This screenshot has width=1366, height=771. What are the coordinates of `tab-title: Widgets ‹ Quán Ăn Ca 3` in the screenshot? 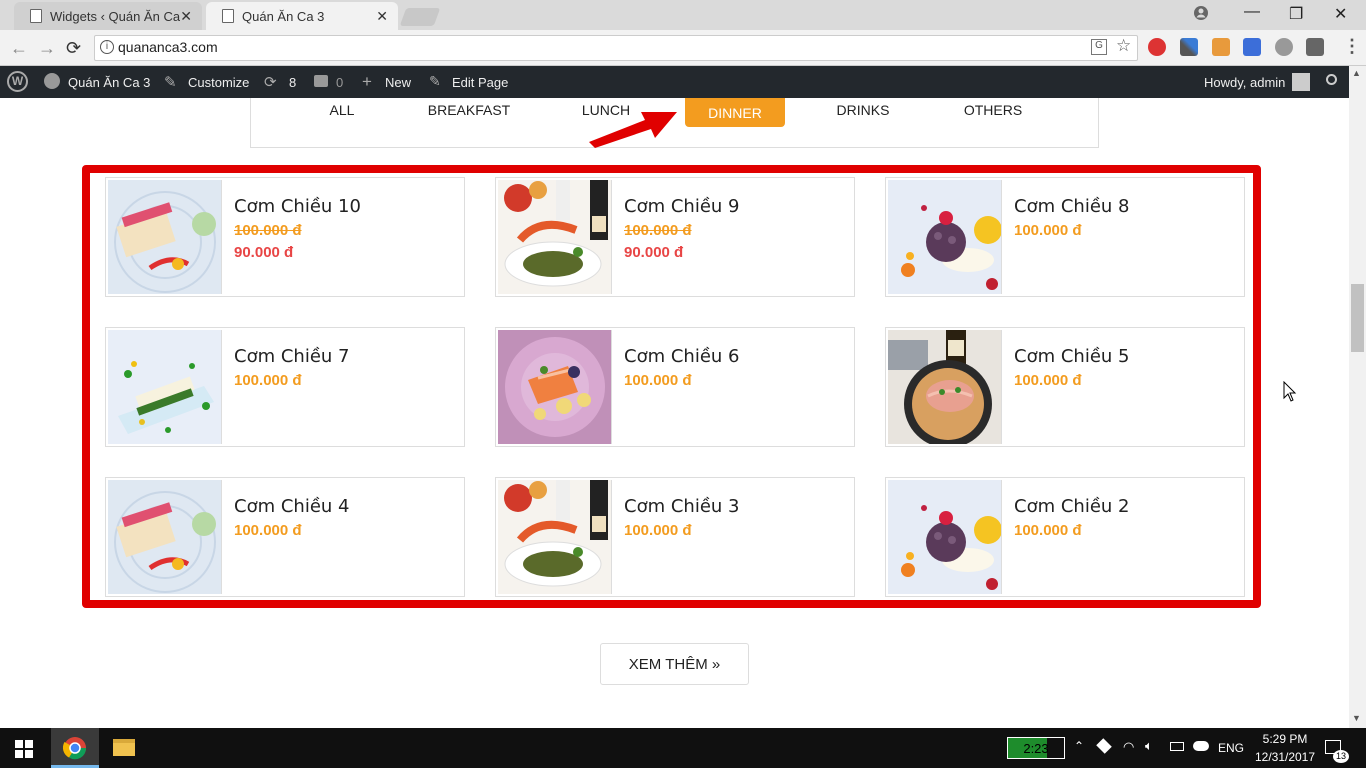 It's located at (115, 16).